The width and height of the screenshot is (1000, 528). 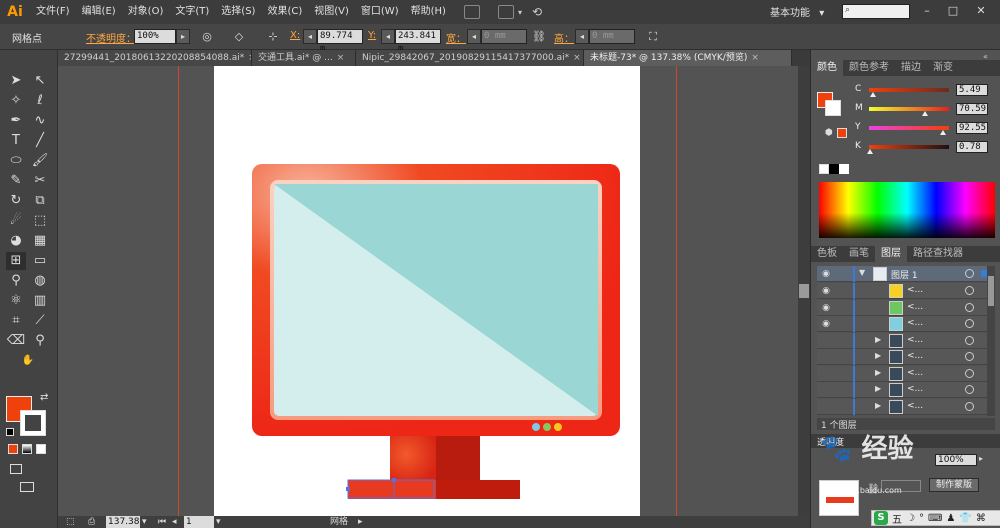 I want to click on isolate-icon: ⛶, so click(x=653, y=36).